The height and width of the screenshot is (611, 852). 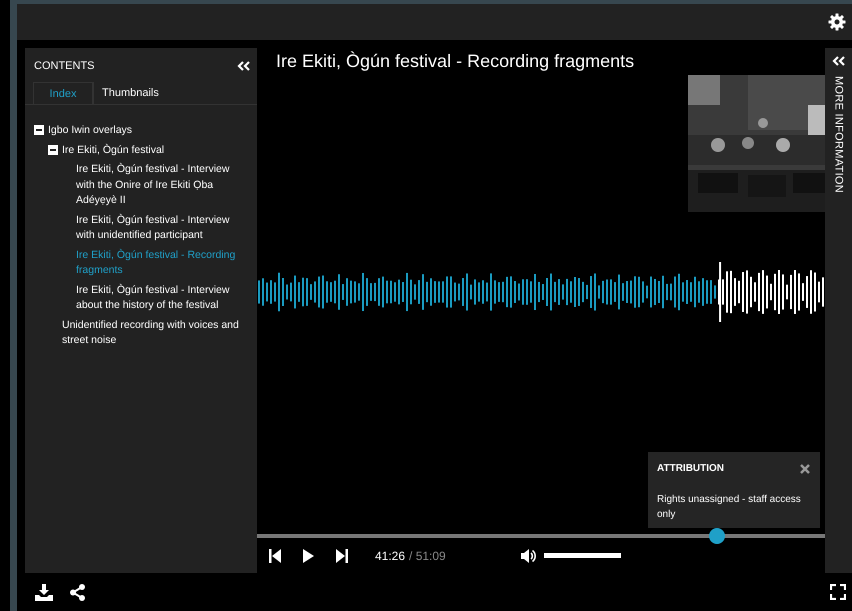 I want to click on previous-button, so click(x=275, y=555).